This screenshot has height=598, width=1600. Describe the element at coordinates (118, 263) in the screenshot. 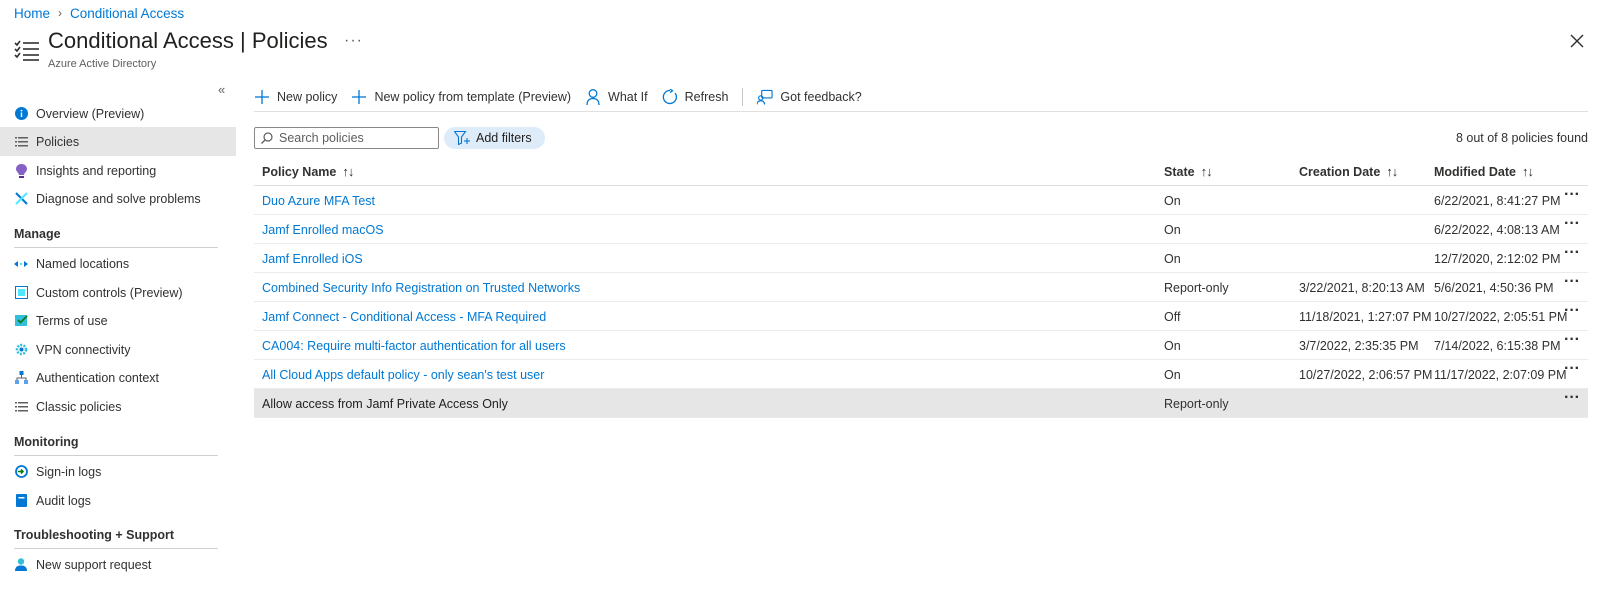

I see `sidebar-item-named-locations: Named locations` at that location.